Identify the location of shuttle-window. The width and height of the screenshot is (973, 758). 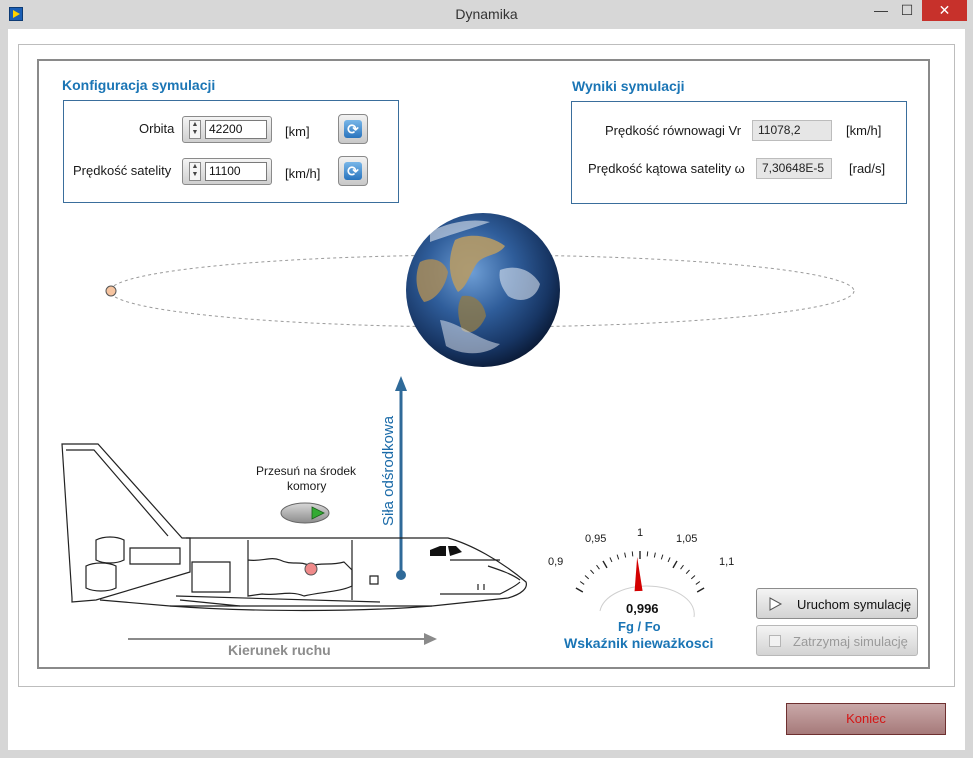
(446, 551).